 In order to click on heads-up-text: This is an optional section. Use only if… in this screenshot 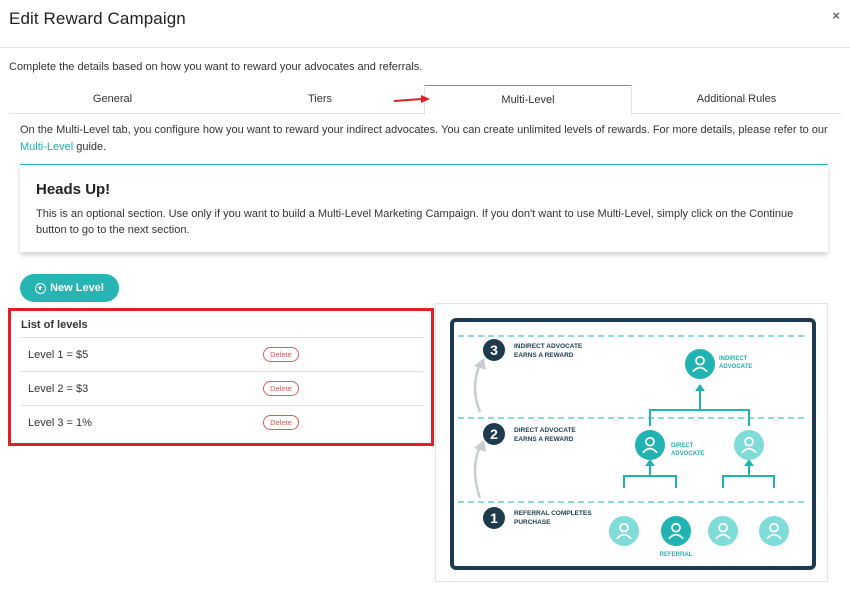, I will do `click(415, 222)`.